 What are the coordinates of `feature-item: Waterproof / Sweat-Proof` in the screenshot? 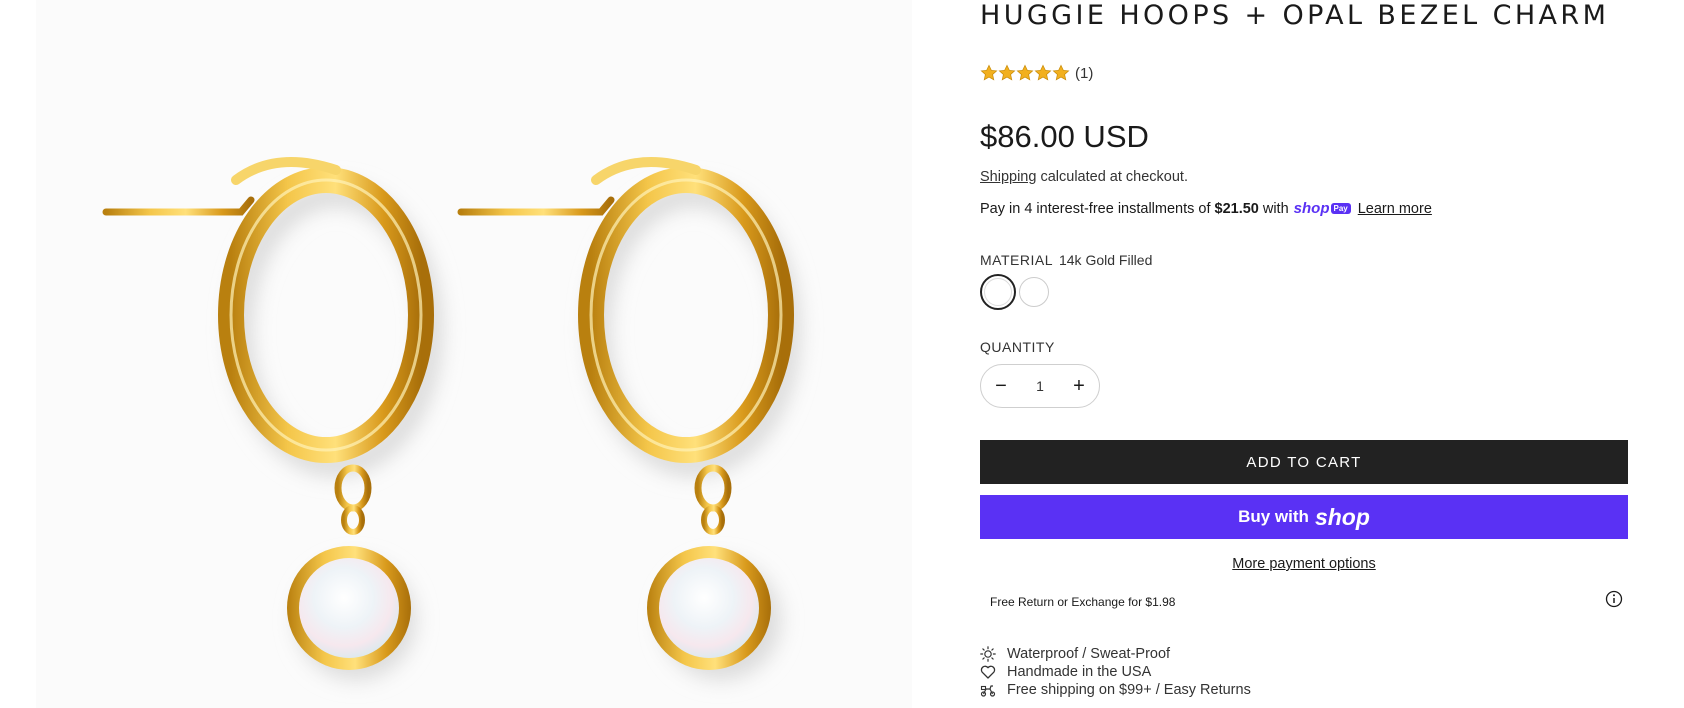 It's located at (1115, 654).